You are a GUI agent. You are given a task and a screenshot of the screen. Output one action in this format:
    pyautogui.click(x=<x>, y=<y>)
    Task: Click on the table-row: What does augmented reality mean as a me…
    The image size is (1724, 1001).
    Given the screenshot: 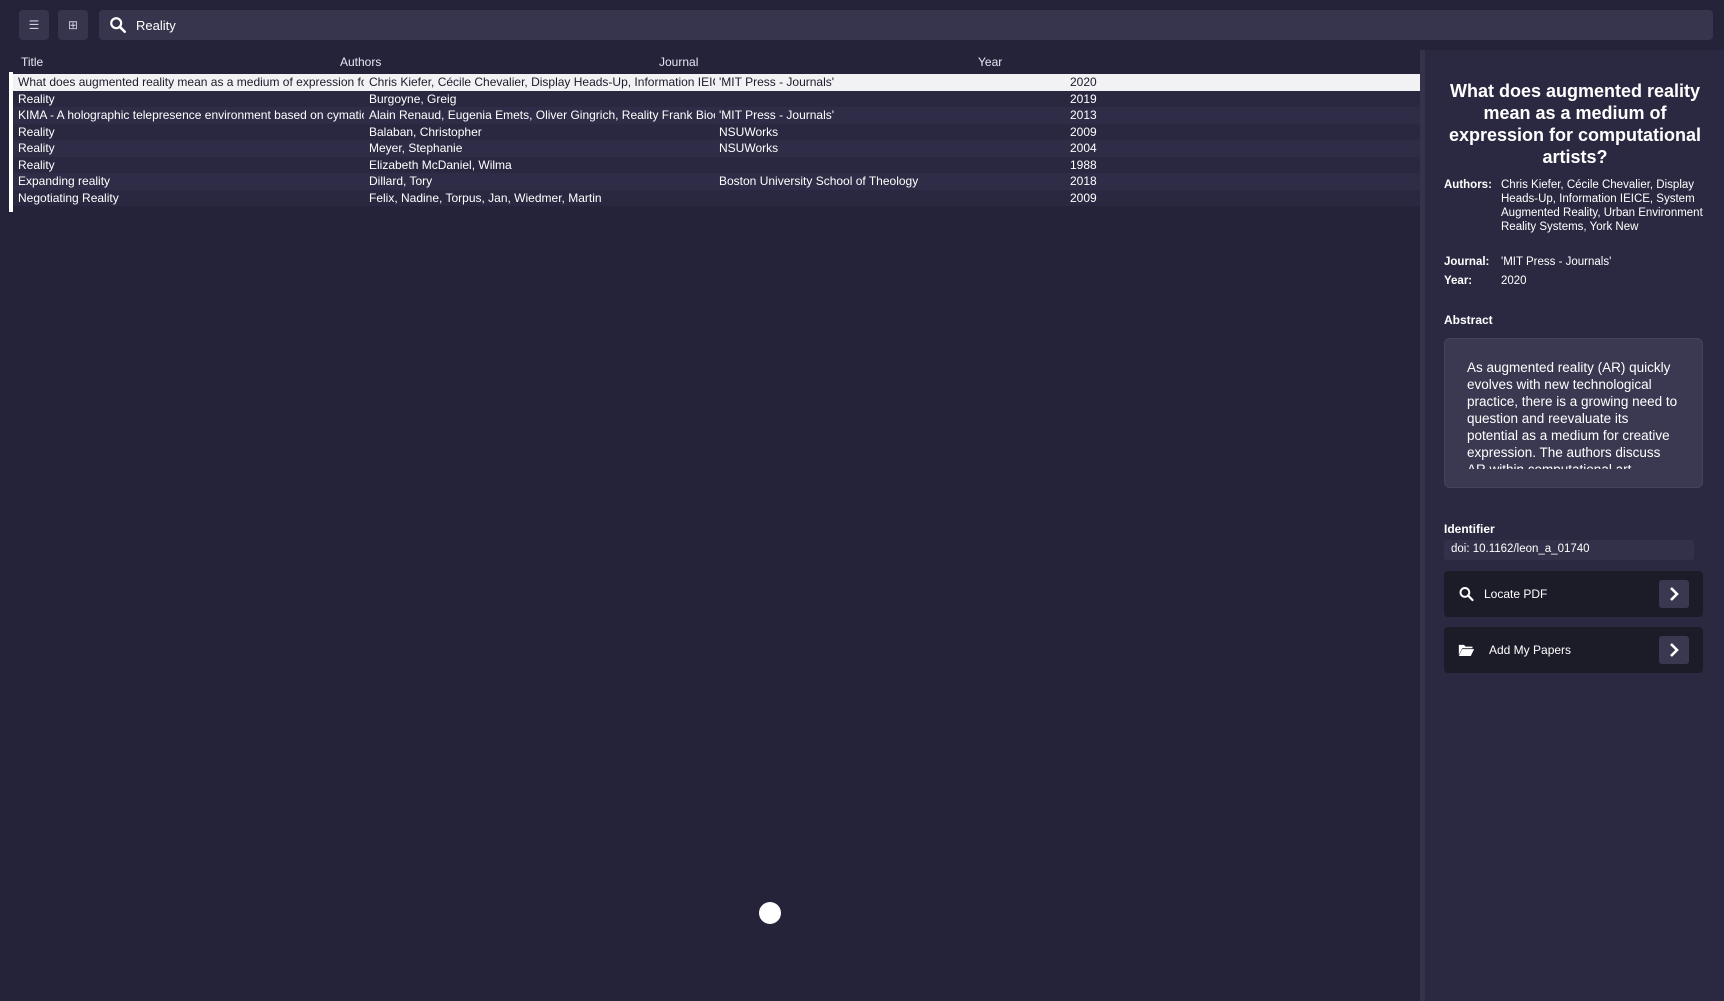 What is the action you would take?
    pyautogui.click(x=716, y=82)
    